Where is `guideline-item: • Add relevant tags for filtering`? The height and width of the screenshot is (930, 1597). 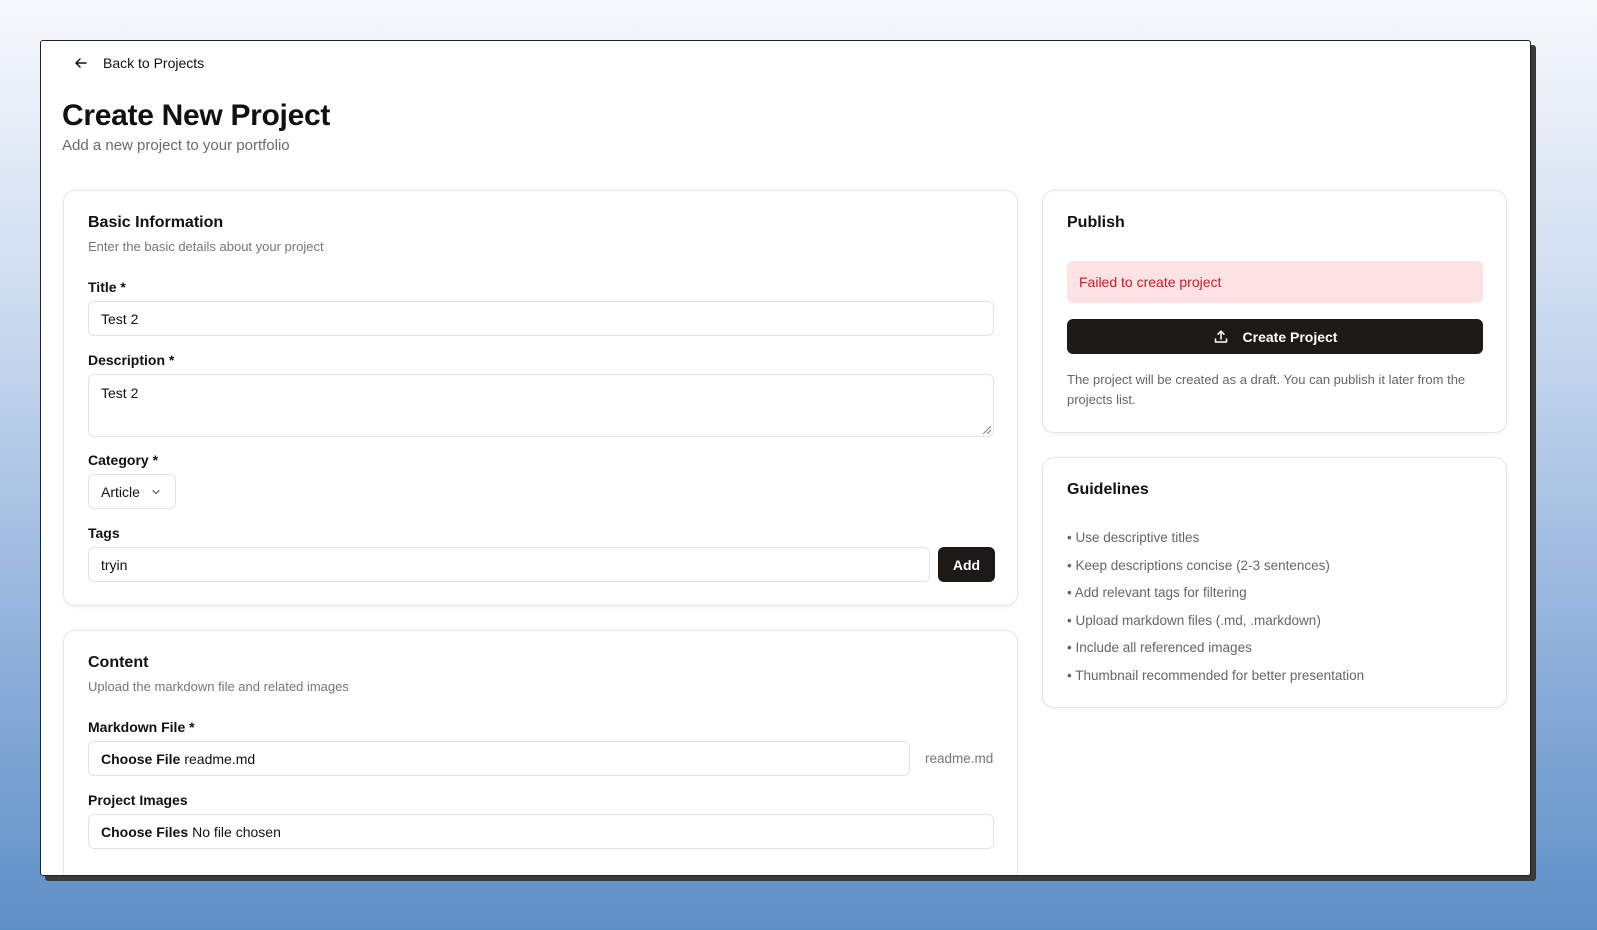
guideline-item: • Add relevant tags for filtering is located at coordinates (1157, 592).